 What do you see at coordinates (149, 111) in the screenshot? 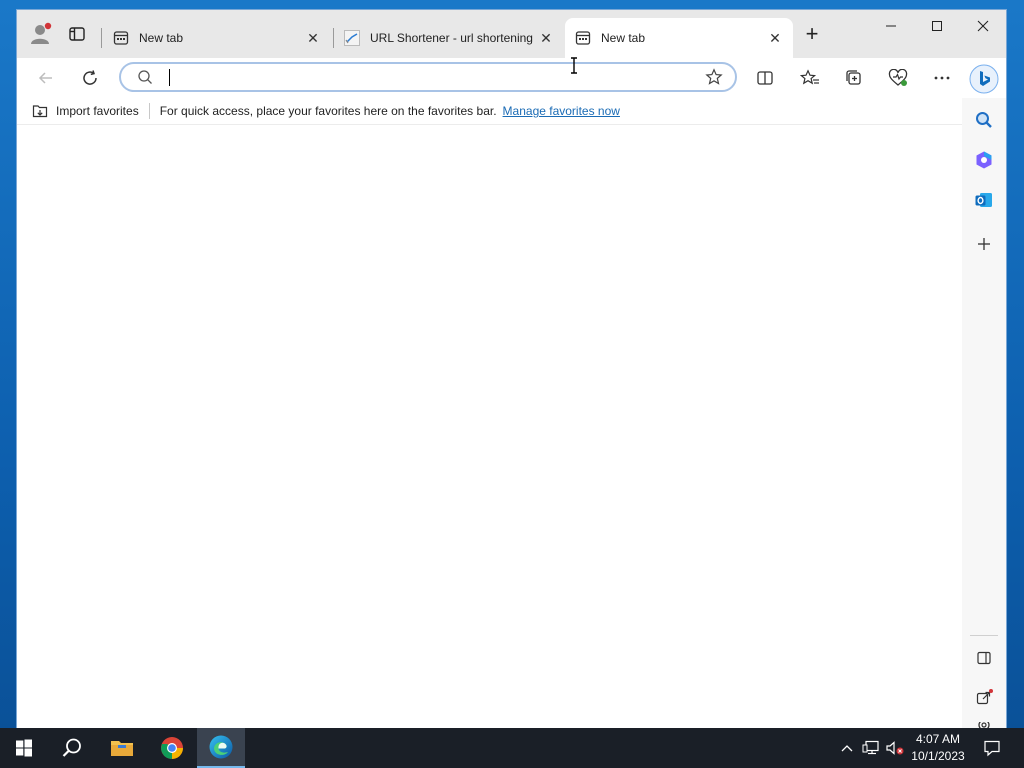
I see `favorites-divider` at bounding box center [149, 111].